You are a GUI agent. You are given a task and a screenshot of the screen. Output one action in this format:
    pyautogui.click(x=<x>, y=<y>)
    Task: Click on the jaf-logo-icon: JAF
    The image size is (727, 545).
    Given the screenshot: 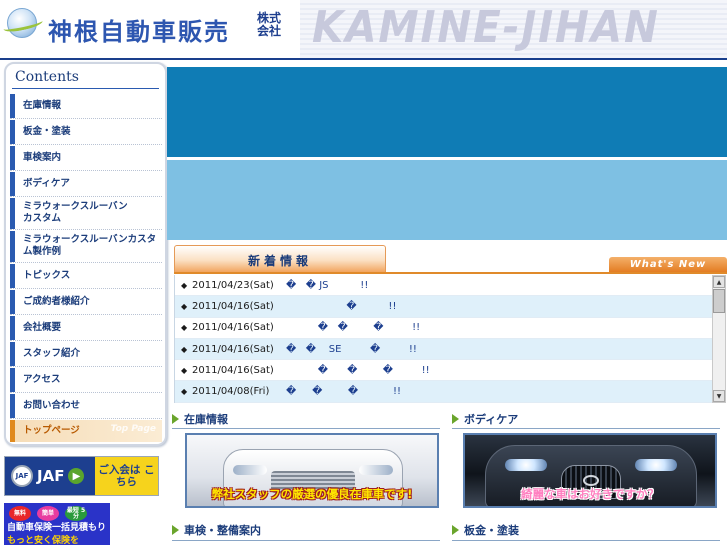 What is the action you would take?
    pyautogui.click(x=22, y=476)
    